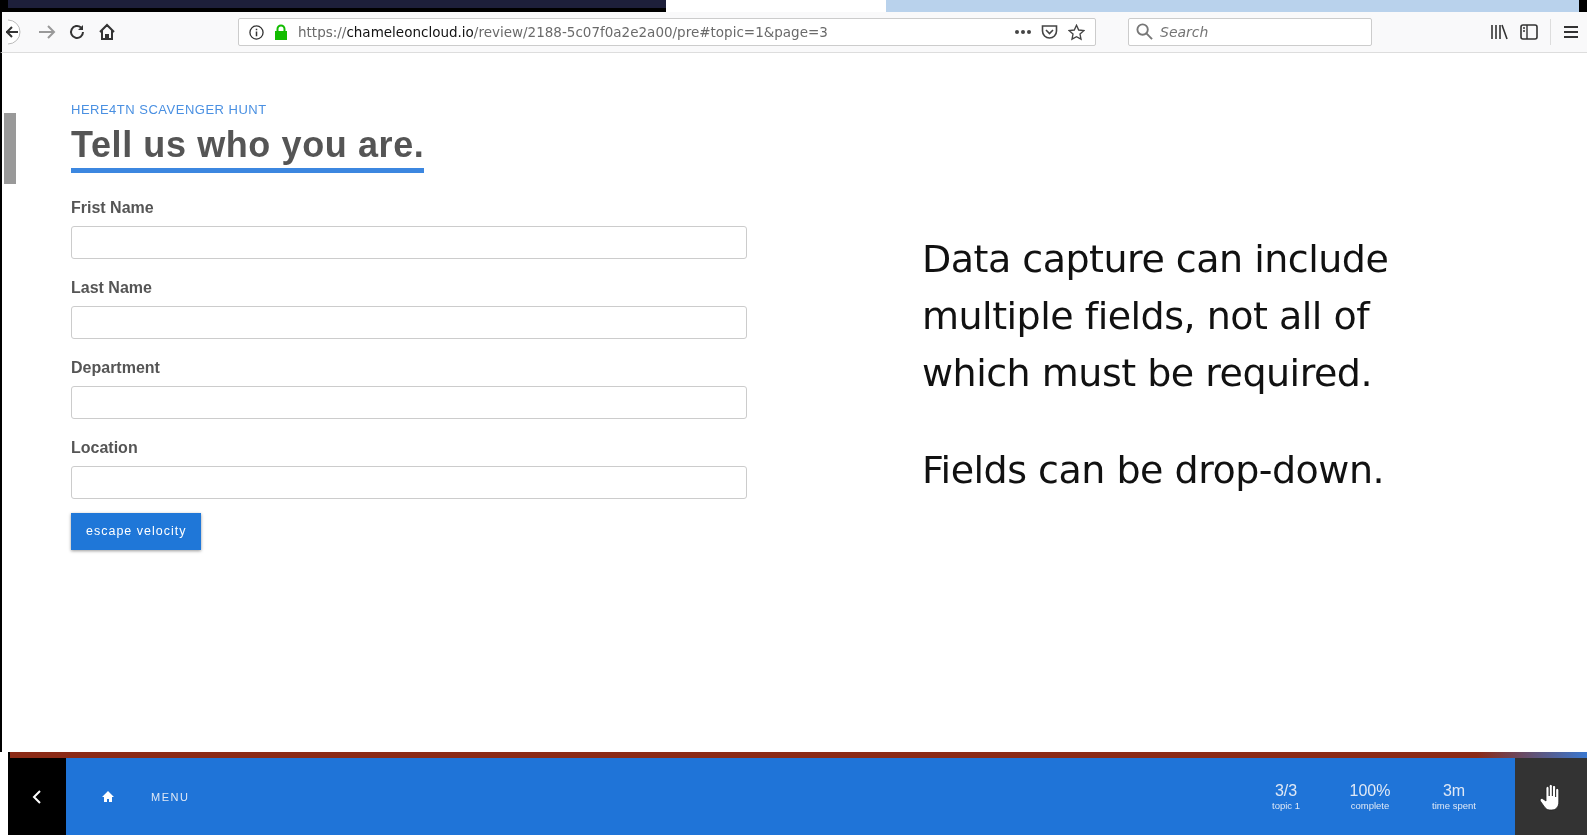 The height and width of the screenshot is (835, 1587). I want to click on stat-value: 3m, so click(1454, 791).